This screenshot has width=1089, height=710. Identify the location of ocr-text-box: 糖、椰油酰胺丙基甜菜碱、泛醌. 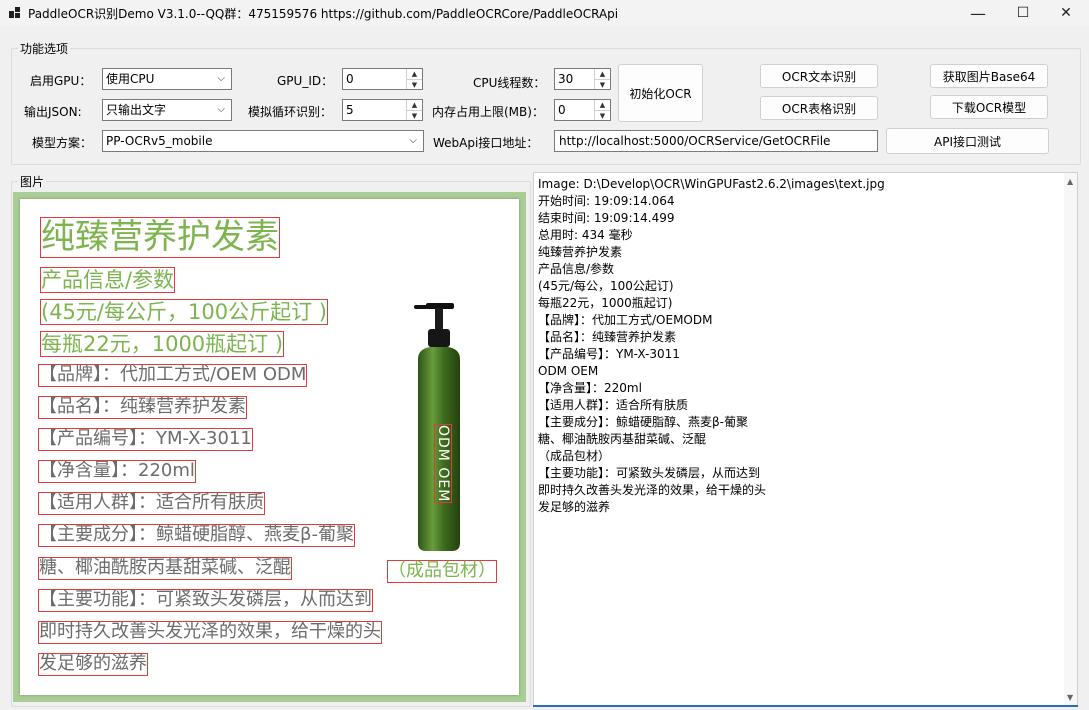
(165, 568).